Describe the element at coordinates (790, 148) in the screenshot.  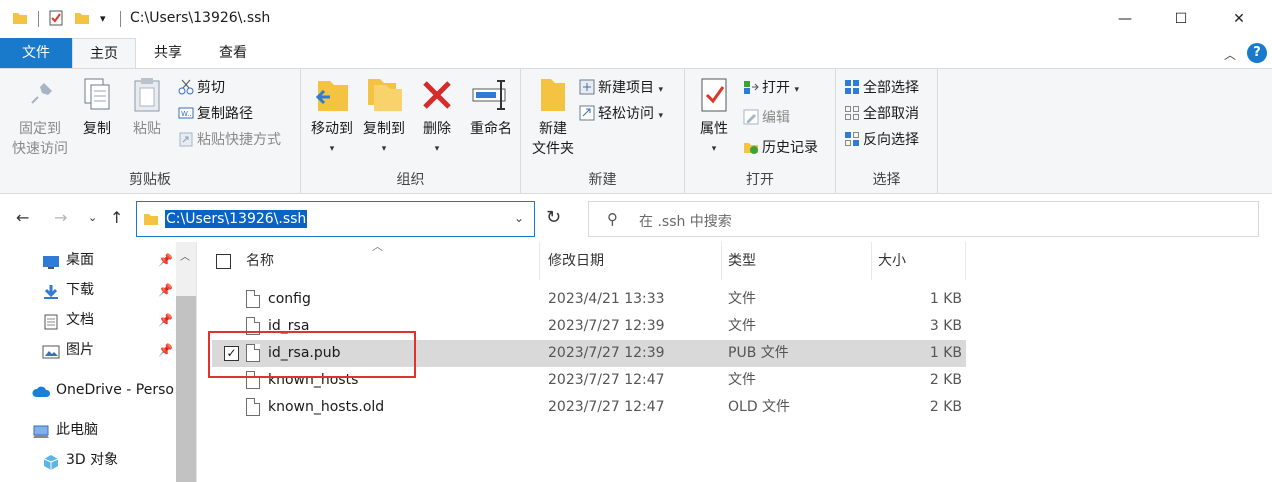
I see `history-label: 历史记录` at that location.